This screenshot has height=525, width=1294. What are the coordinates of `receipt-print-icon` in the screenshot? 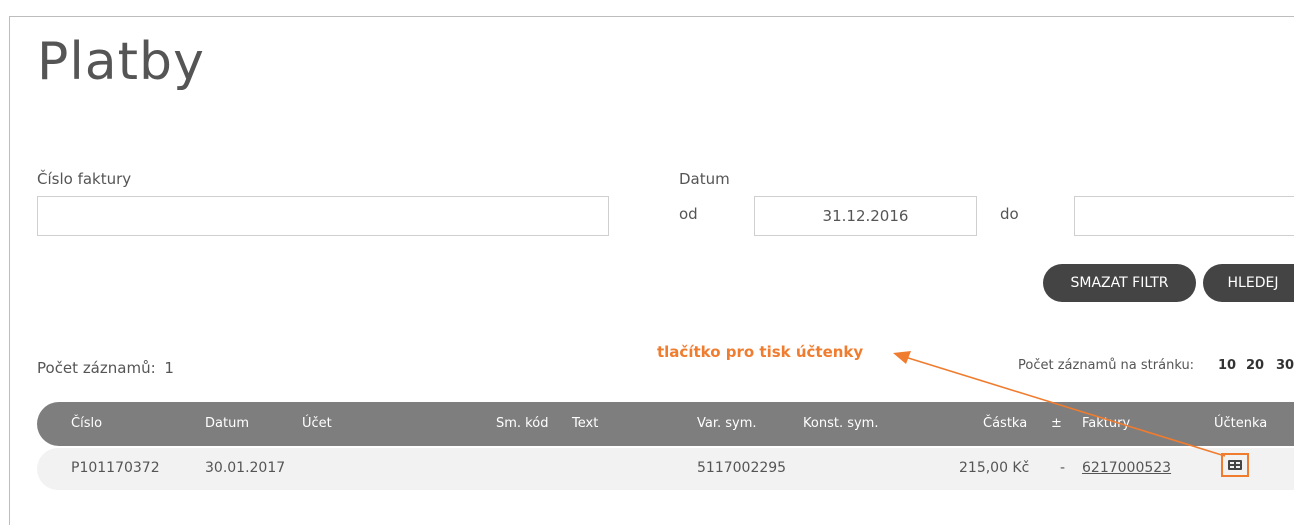 It's located at (1235, 465).